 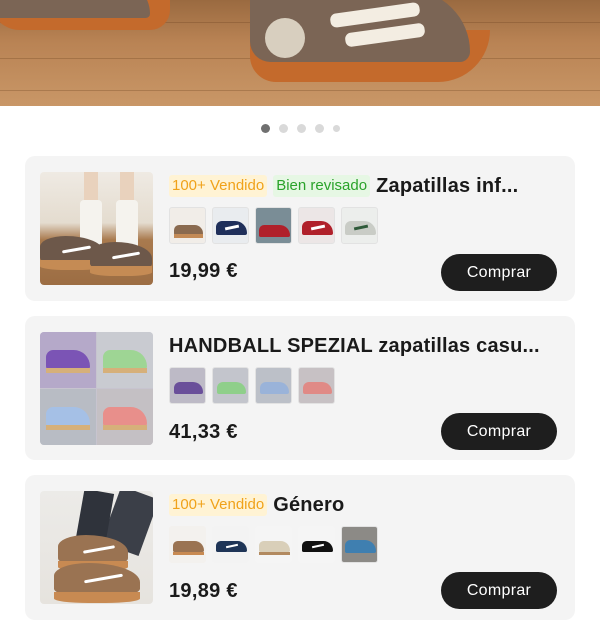 I want to click on well-reviewed-badge: Bien revisado, so click(x=322, y=186).